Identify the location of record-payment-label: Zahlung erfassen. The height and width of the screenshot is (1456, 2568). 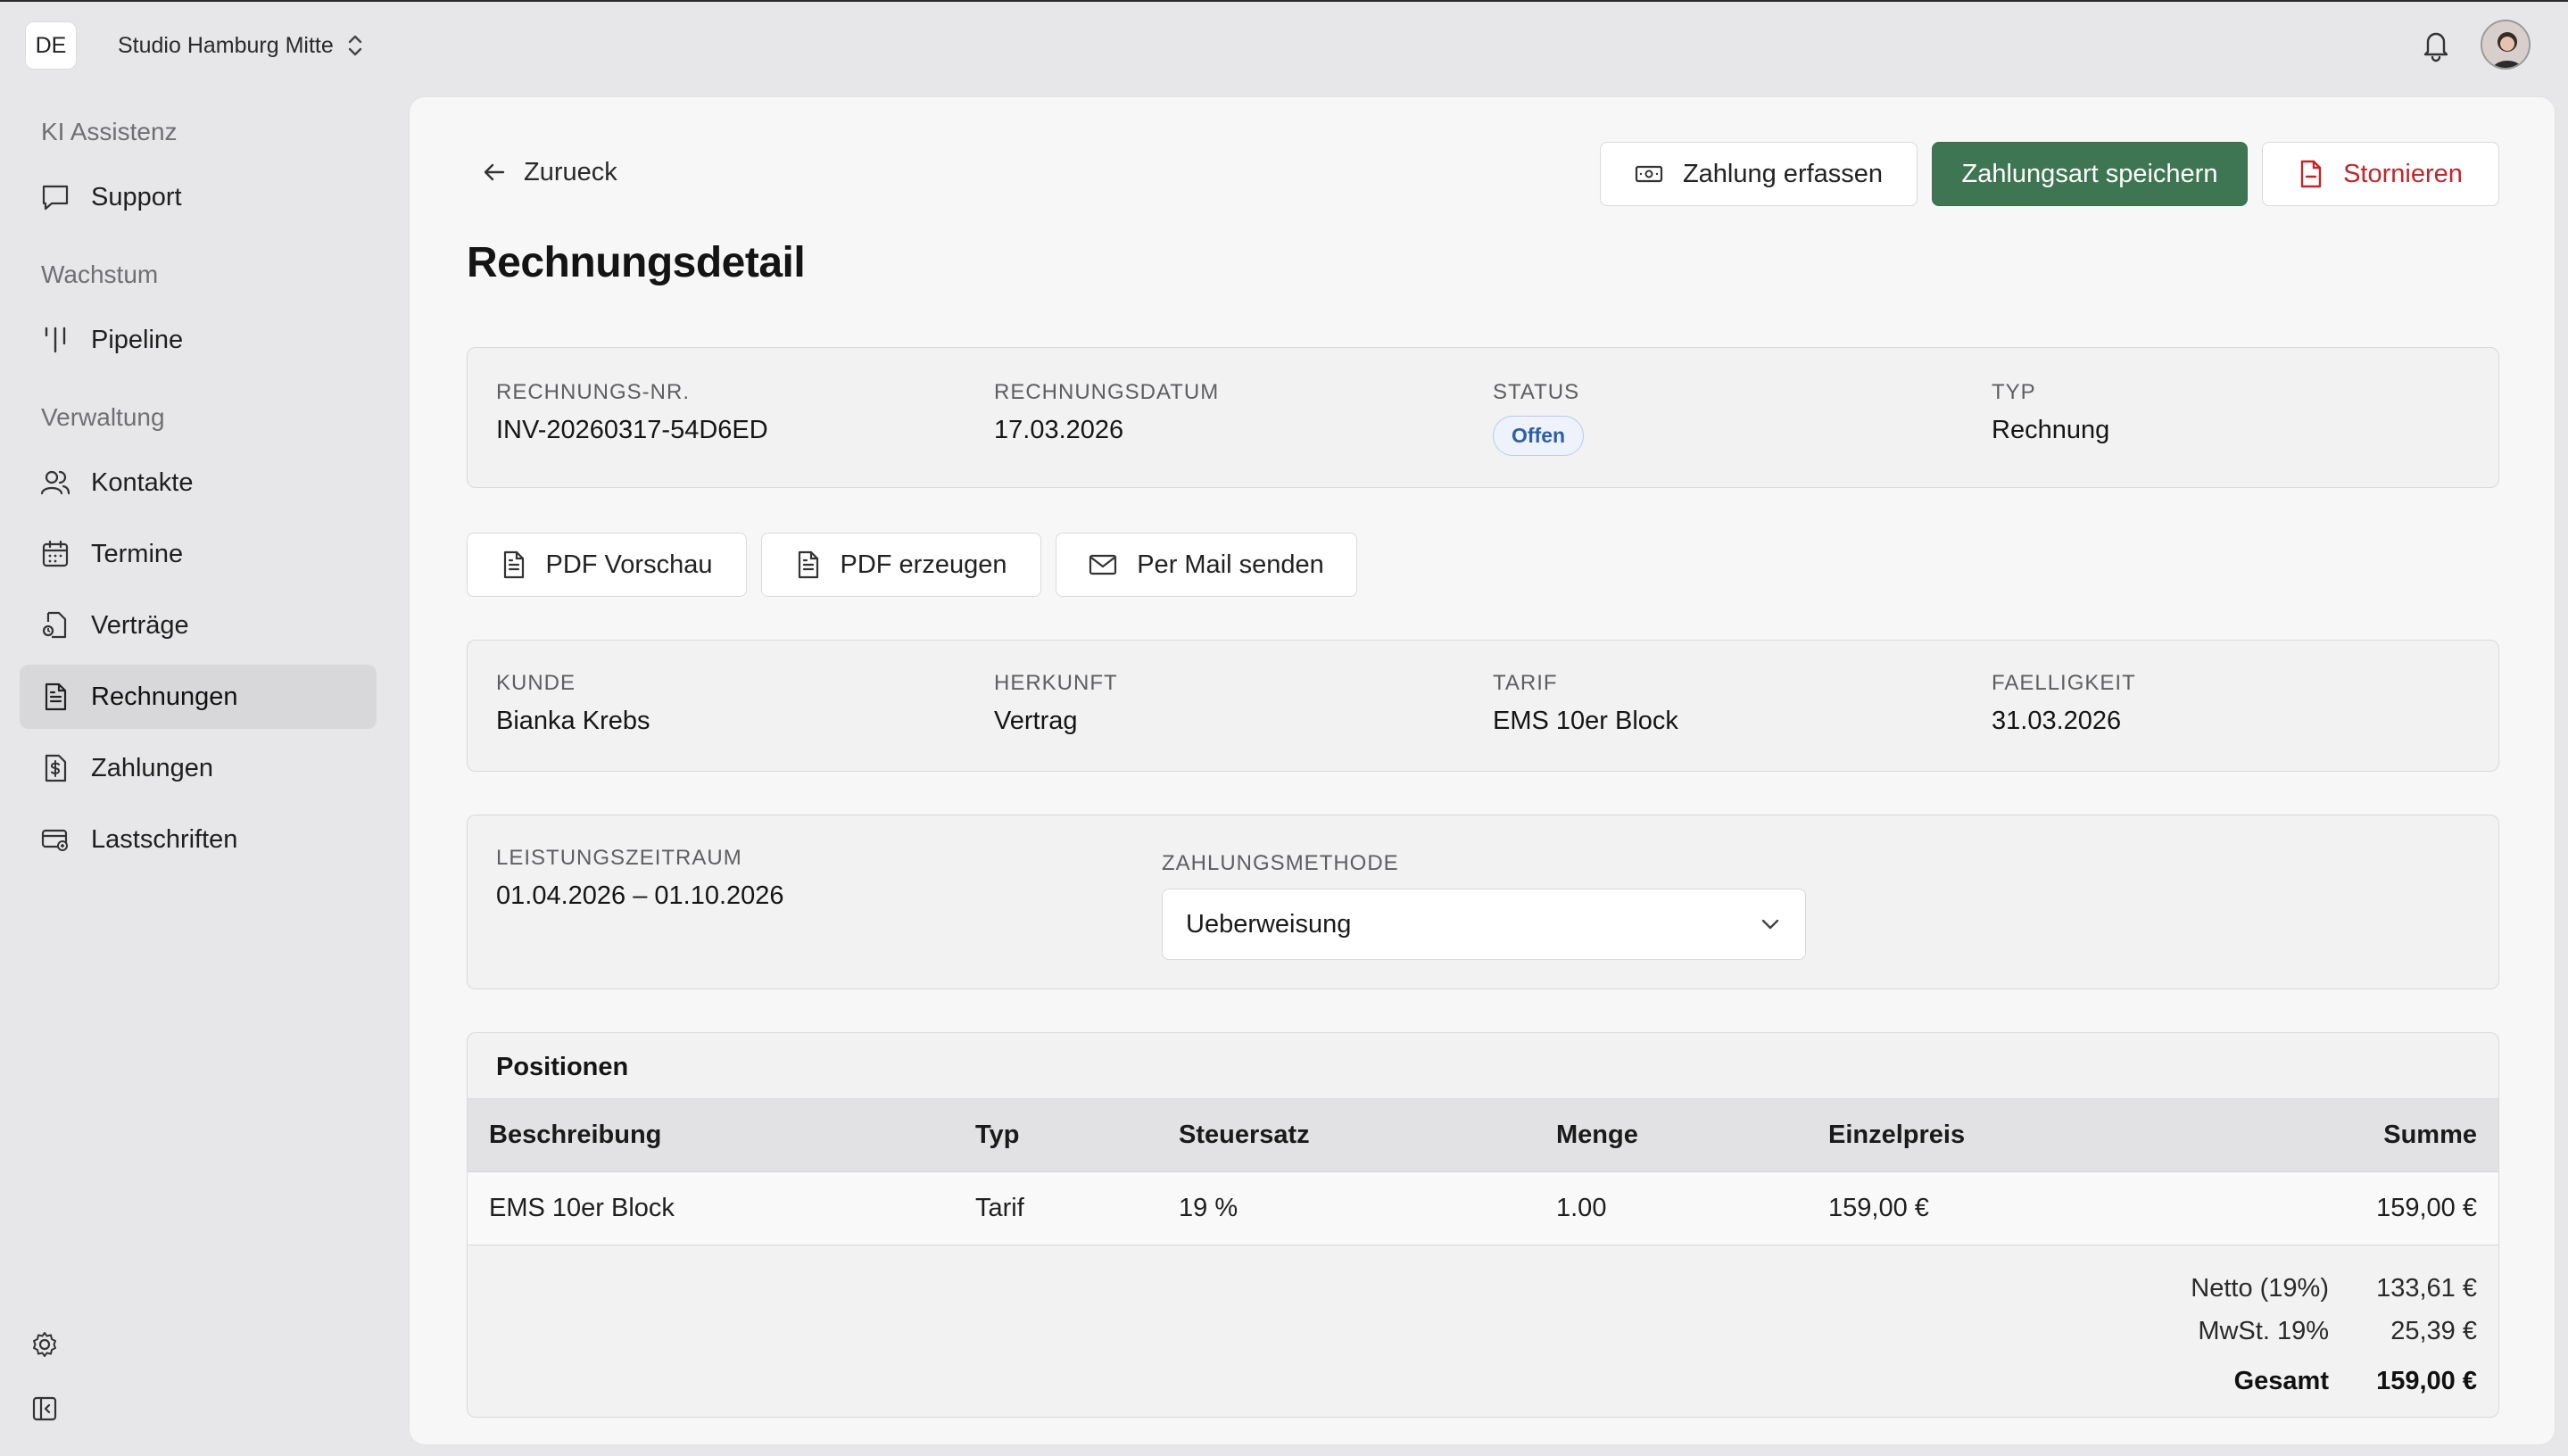
(1783, 173).